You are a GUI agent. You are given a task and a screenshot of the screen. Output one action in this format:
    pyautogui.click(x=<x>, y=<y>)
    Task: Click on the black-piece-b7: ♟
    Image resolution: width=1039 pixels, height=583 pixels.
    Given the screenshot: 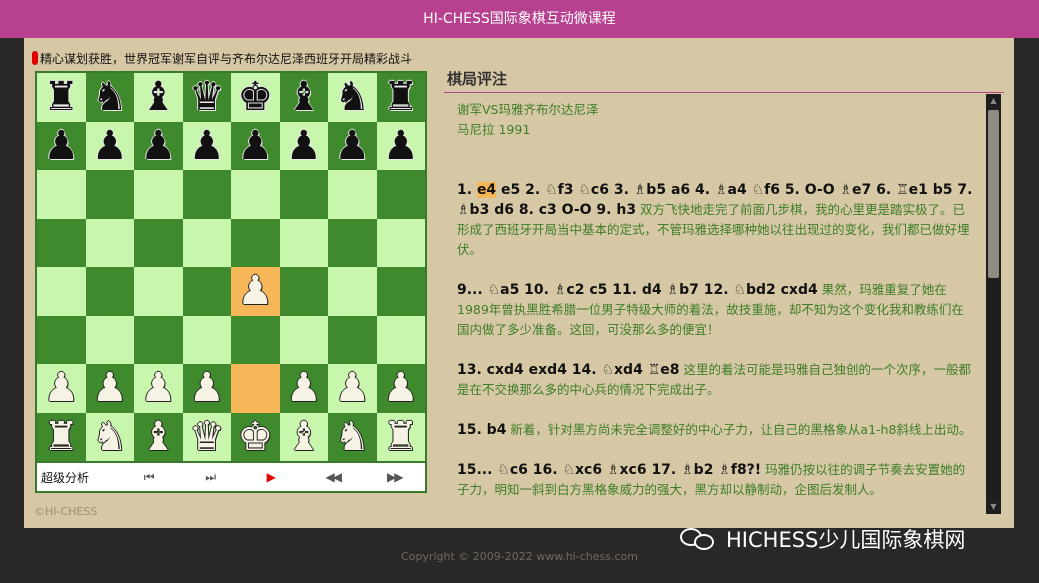 What is the action you would take?
    pyautogui.click(x=110, y=146)
    